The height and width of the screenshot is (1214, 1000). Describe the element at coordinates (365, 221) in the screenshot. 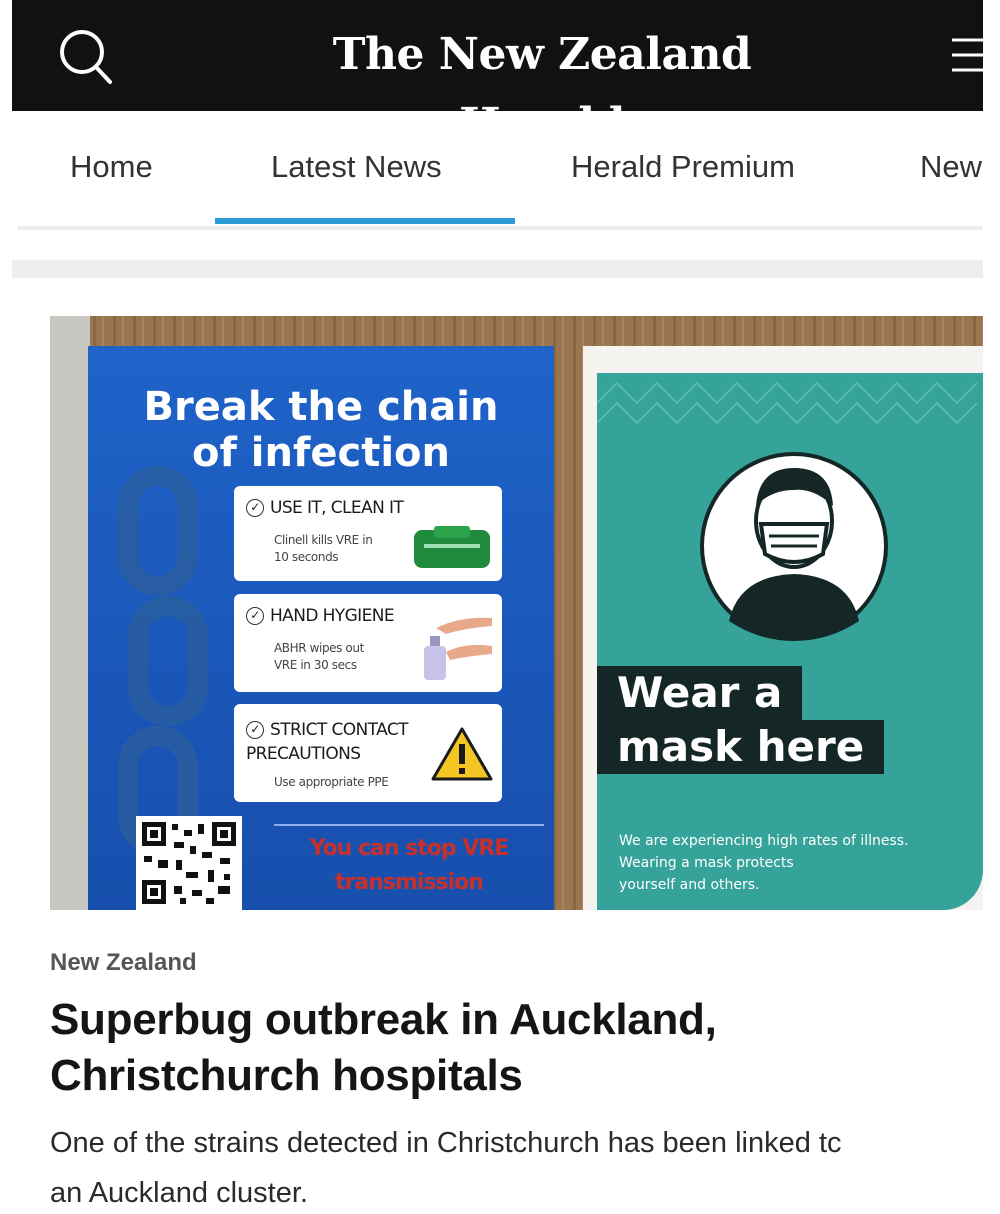

I see `active-tab-indicator` at that location.